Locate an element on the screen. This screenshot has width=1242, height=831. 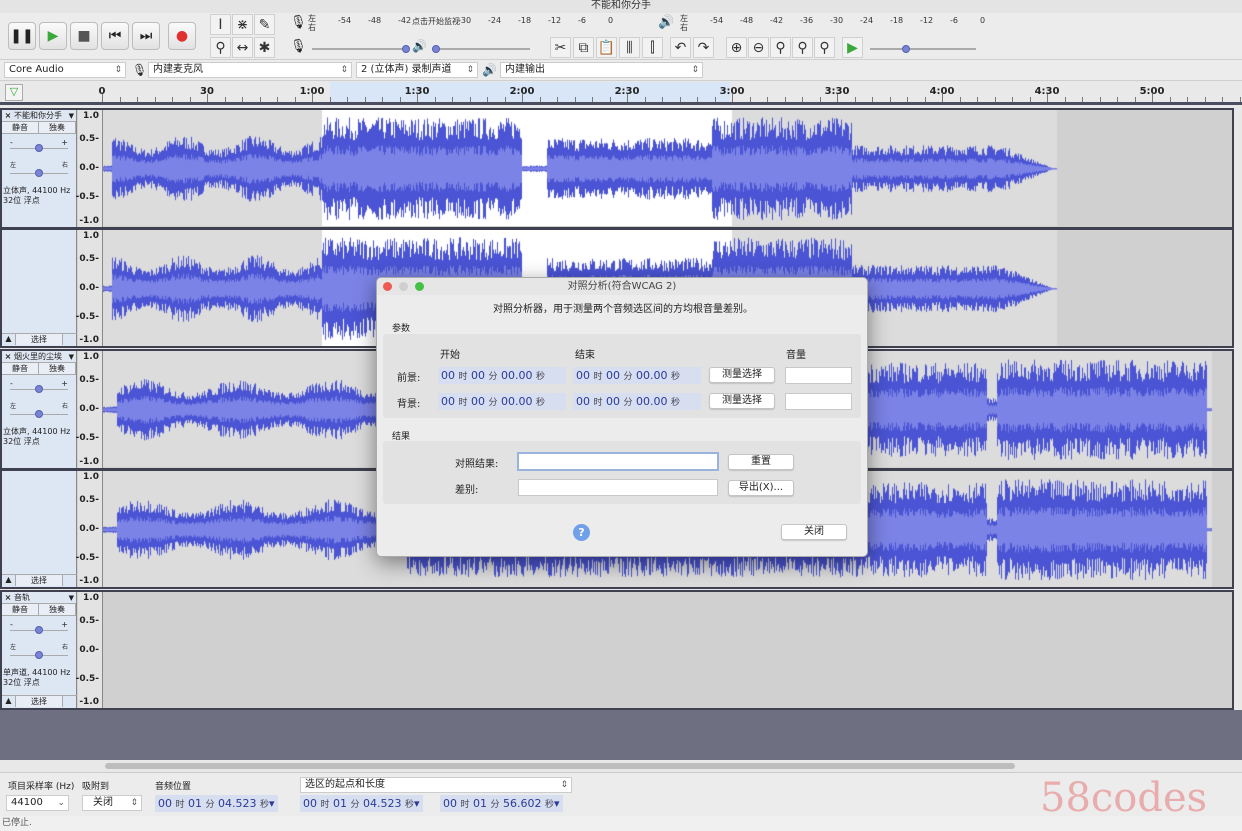
record-button: ● is located at coordinates (182, 36).